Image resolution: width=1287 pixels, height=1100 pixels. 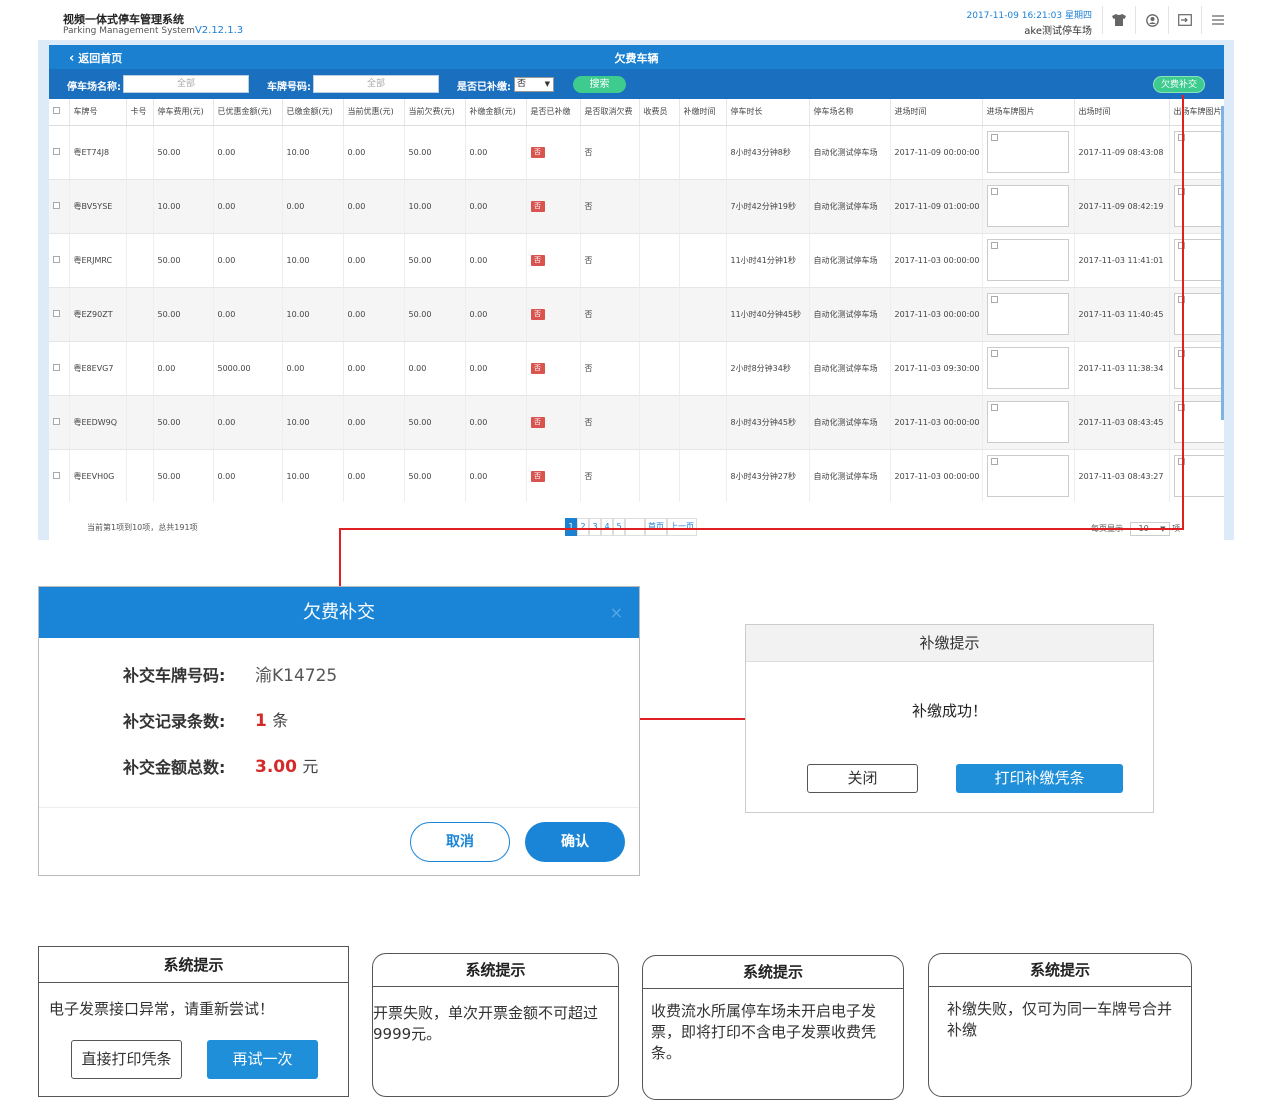 I want to click on cell-paid: 0.00, so click(x=313, y=368).